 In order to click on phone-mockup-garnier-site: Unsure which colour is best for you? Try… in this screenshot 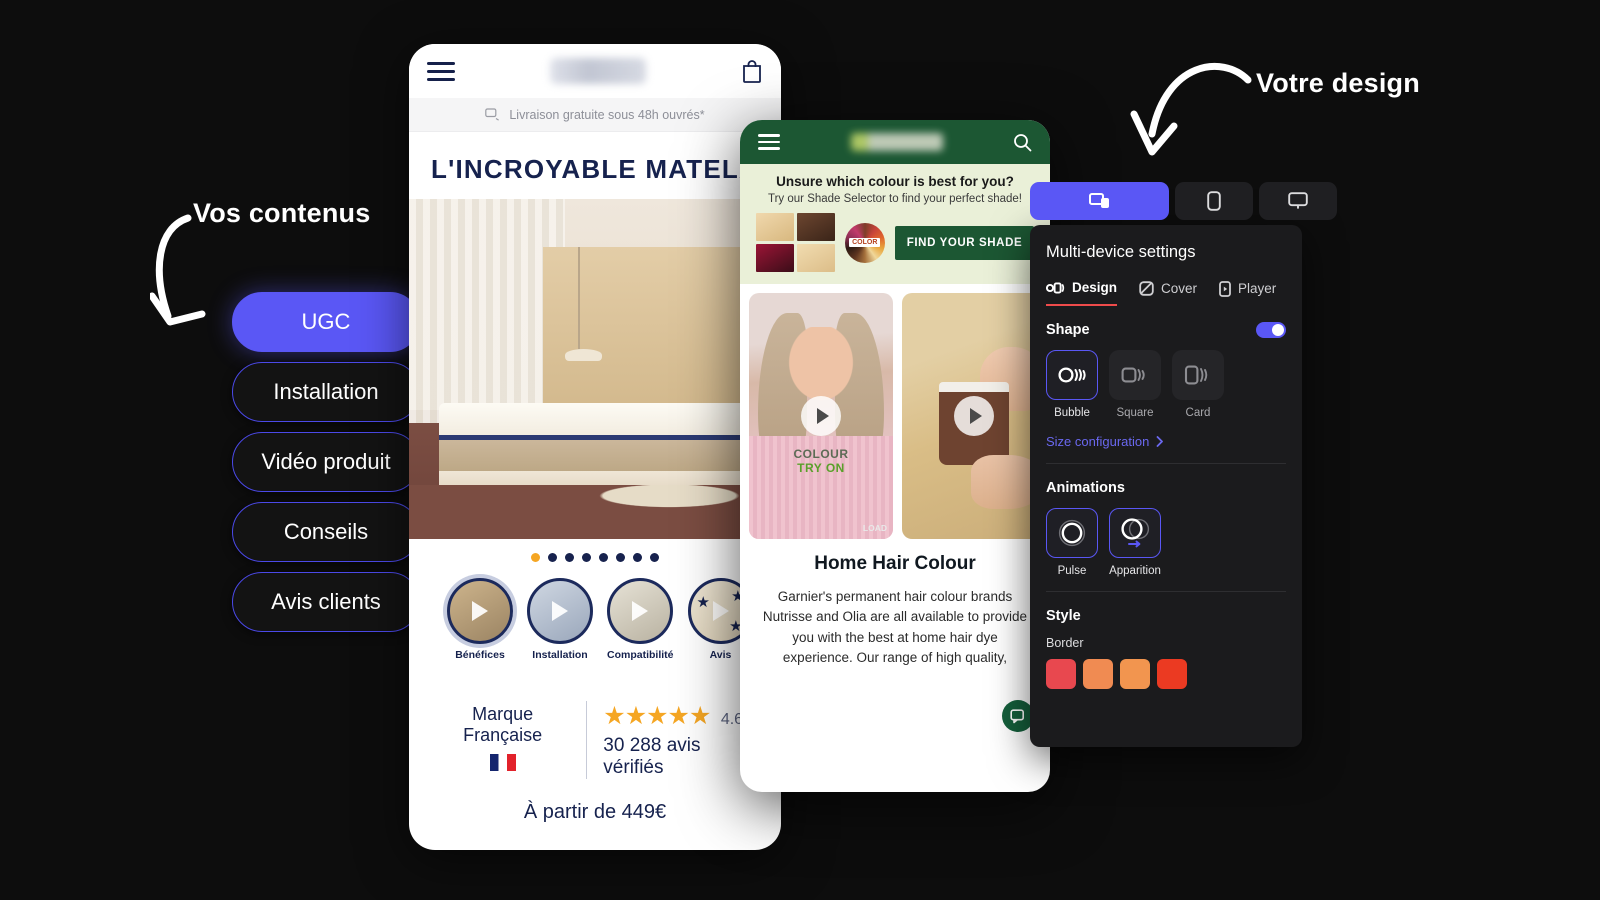, I will do `click(895, 456)`.